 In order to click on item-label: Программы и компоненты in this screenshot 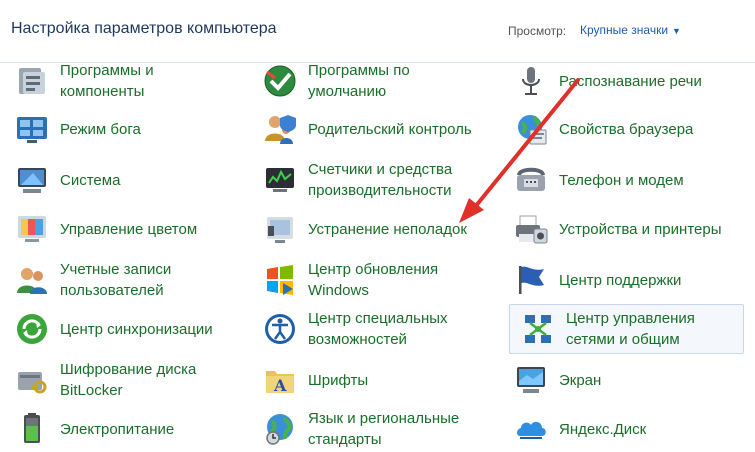, I will do `click(107, 81)`.